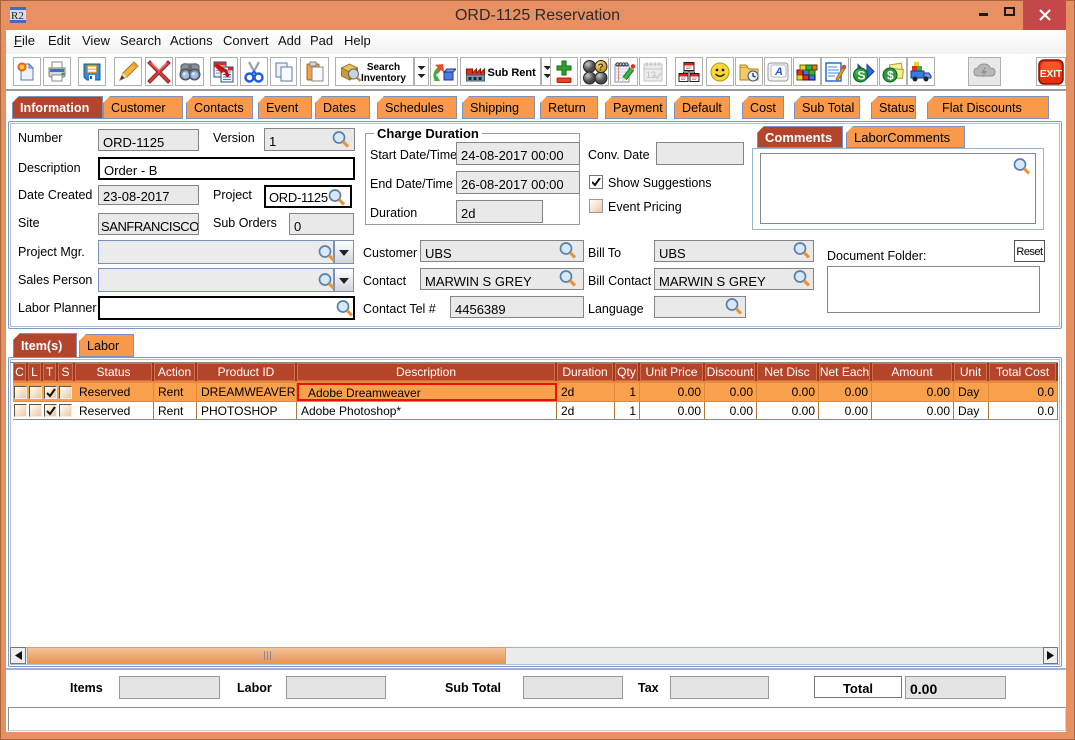 The height and width of the screenshot is (740, 1075). Describe the element at coordinates (382, 67) in the screenshot. I see `svg-text: Search` at that location.